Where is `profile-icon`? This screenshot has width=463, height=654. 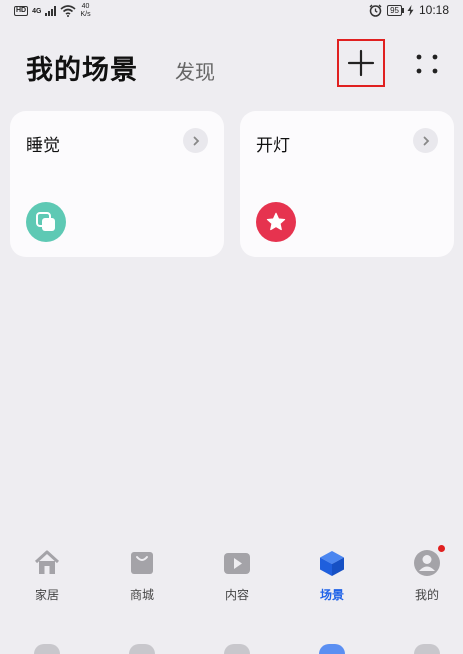
profile-icon is located at coordinates (428, 561).